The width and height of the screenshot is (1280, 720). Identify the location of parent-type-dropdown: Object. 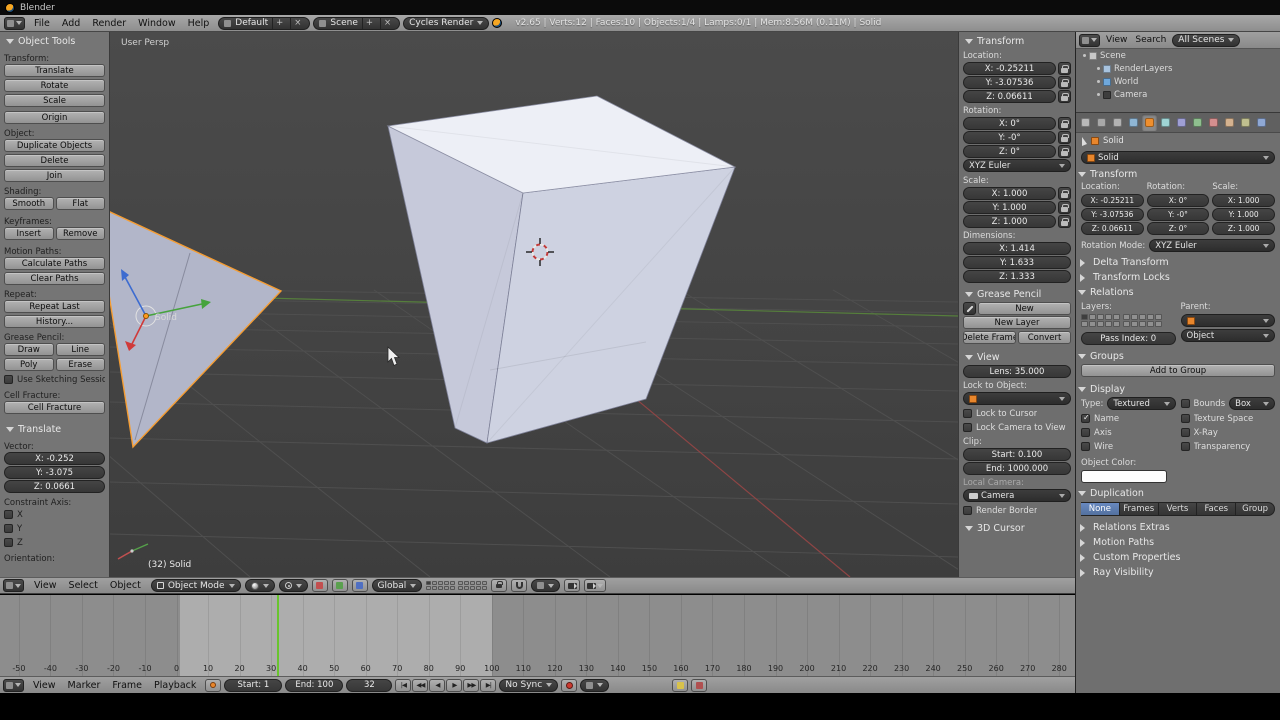
(1227, 335).